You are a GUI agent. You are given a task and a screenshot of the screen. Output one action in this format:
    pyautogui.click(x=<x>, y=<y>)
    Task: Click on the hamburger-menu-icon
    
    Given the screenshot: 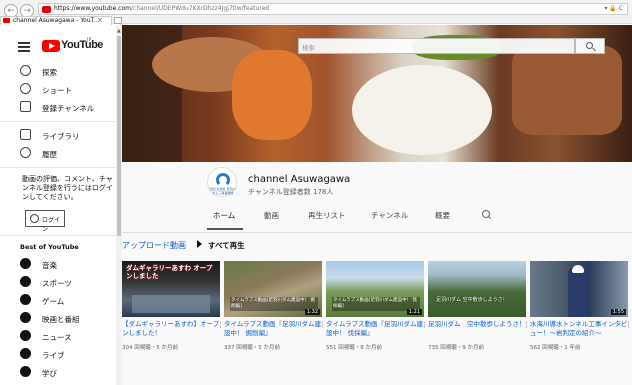 What is the action you would take?
    pyautogui.click(x=24, y=48)
    